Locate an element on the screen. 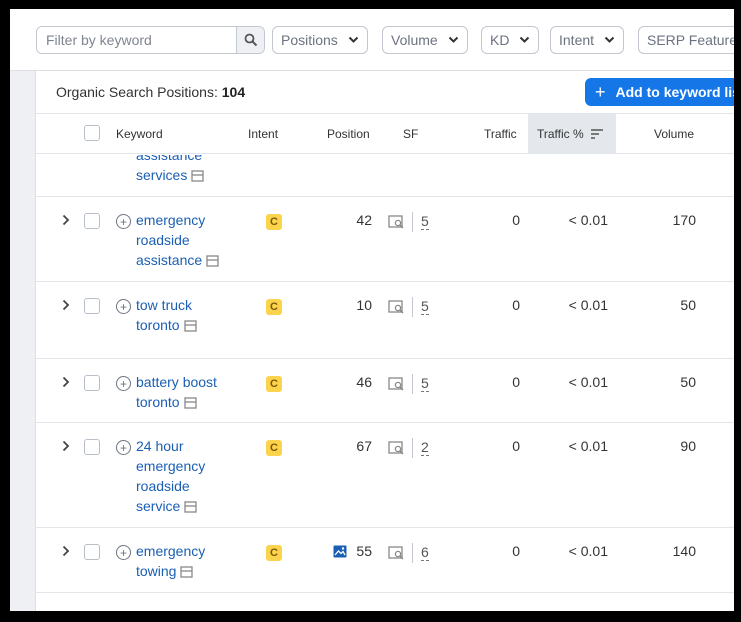  volume-filter: Volume is located at coordinates (425, 40).